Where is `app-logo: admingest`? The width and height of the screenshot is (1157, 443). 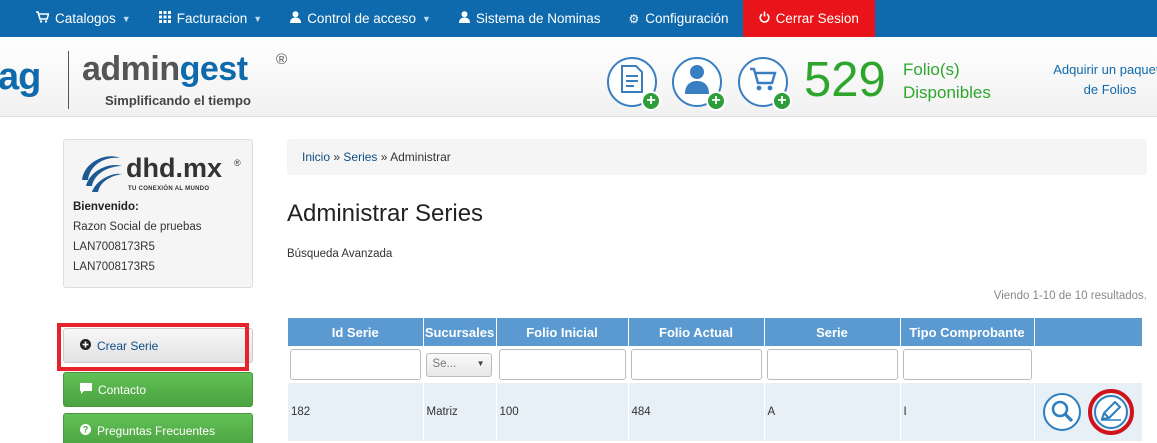
app-logo: admingest is located at coordinates (165, 69).